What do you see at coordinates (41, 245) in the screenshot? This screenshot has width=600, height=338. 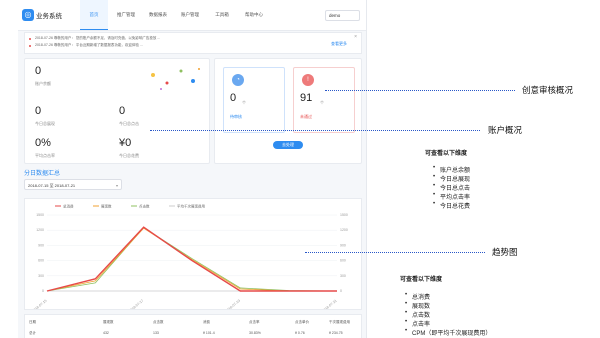 I see `y-tick-label-left: 900` at bounding box center [41, 245].